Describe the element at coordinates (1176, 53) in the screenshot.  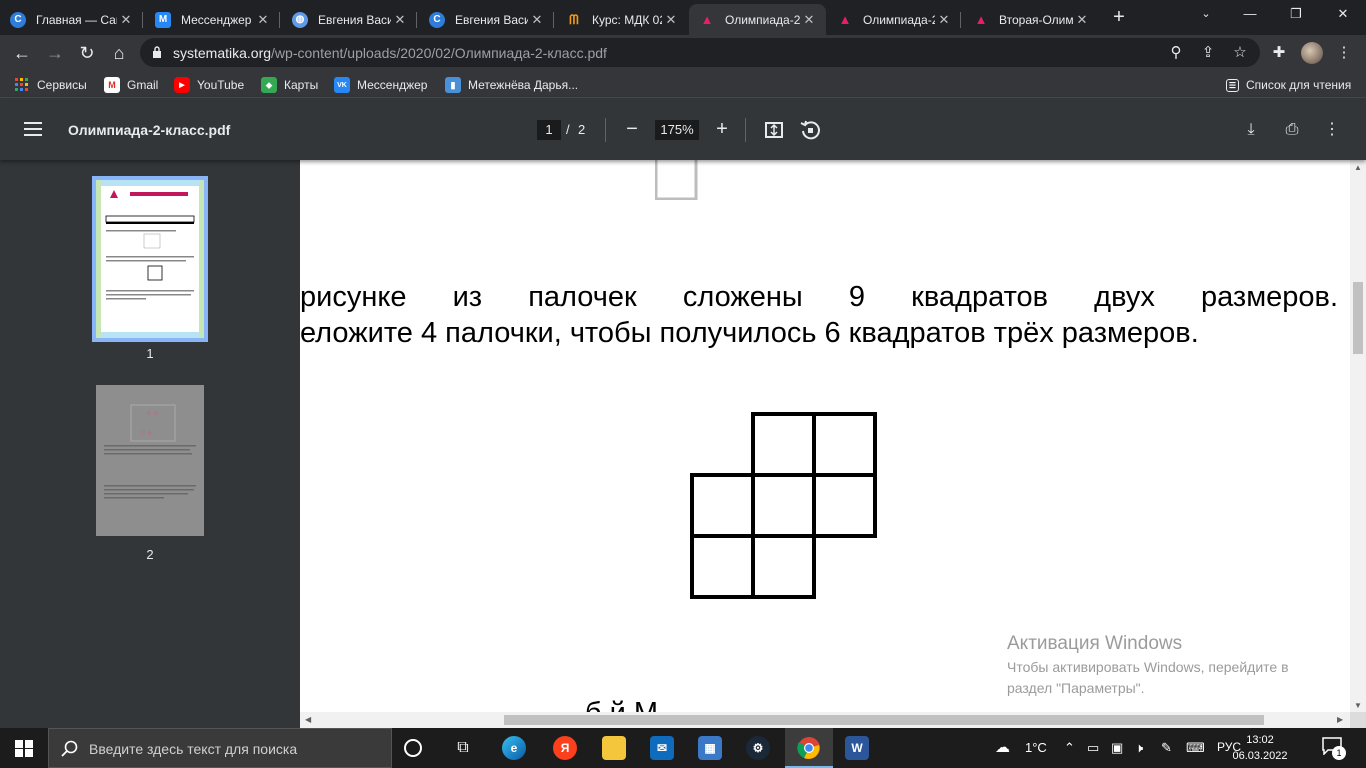
I see `zoom-magnifier-icon: ⚲` at that location.